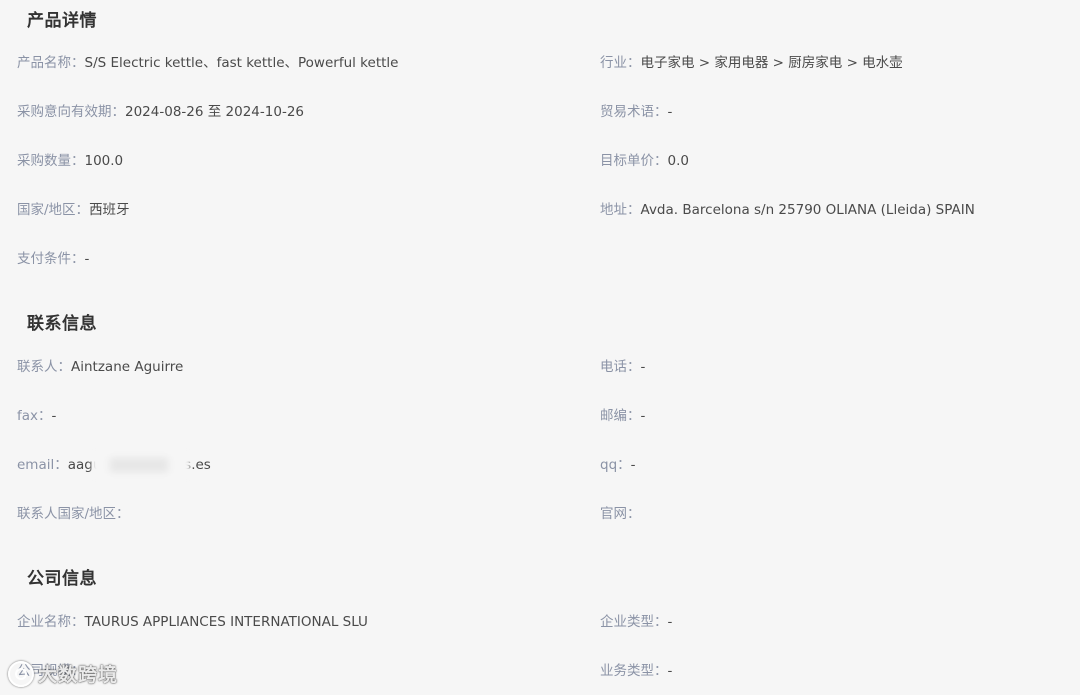 The height and width of the screenshot is (695, 1080). I want to click on field-company-type: 企业类型：-, so click(636, 622).